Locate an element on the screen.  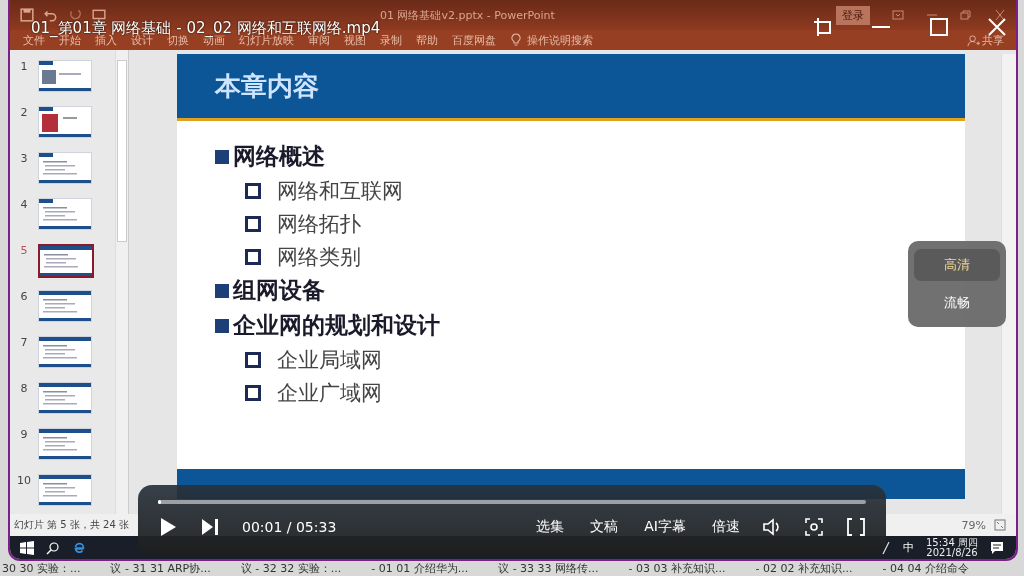
presentation-icon is located at coordinates (99, 15).